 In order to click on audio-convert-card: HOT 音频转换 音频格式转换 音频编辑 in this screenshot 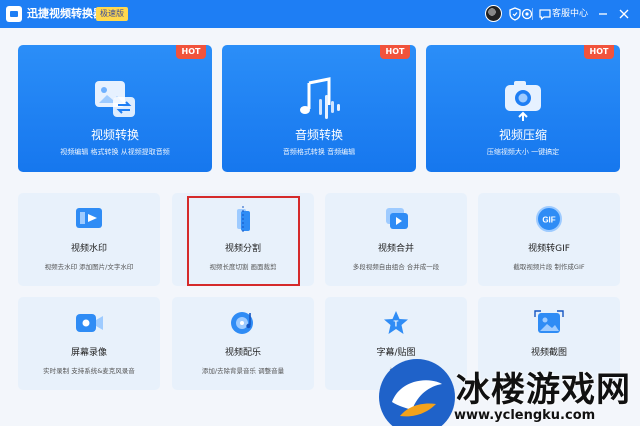, I will do `click(319, 108)`.